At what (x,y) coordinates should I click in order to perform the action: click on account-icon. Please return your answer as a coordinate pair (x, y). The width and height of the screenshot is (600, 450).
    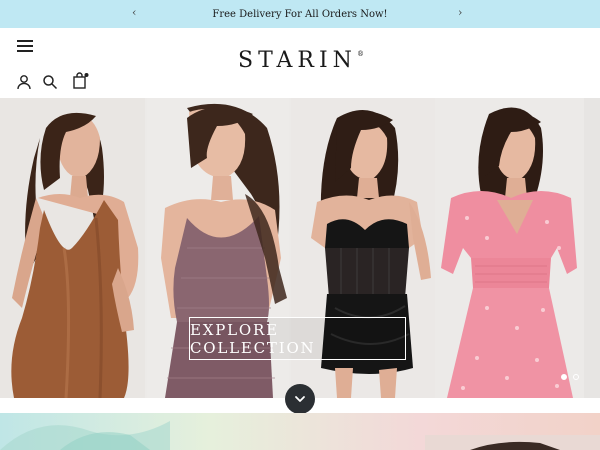
    Looking at the image, I should click on (24, 82).